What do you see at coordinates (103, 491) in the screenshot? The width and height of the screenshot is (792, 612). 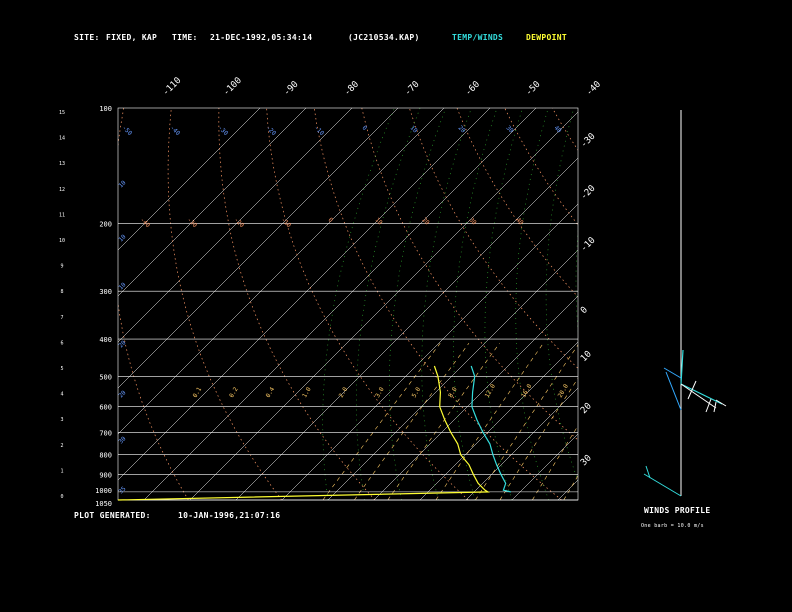 I see `pressure-tick-label: 1000` at bounding box center [103, 491].